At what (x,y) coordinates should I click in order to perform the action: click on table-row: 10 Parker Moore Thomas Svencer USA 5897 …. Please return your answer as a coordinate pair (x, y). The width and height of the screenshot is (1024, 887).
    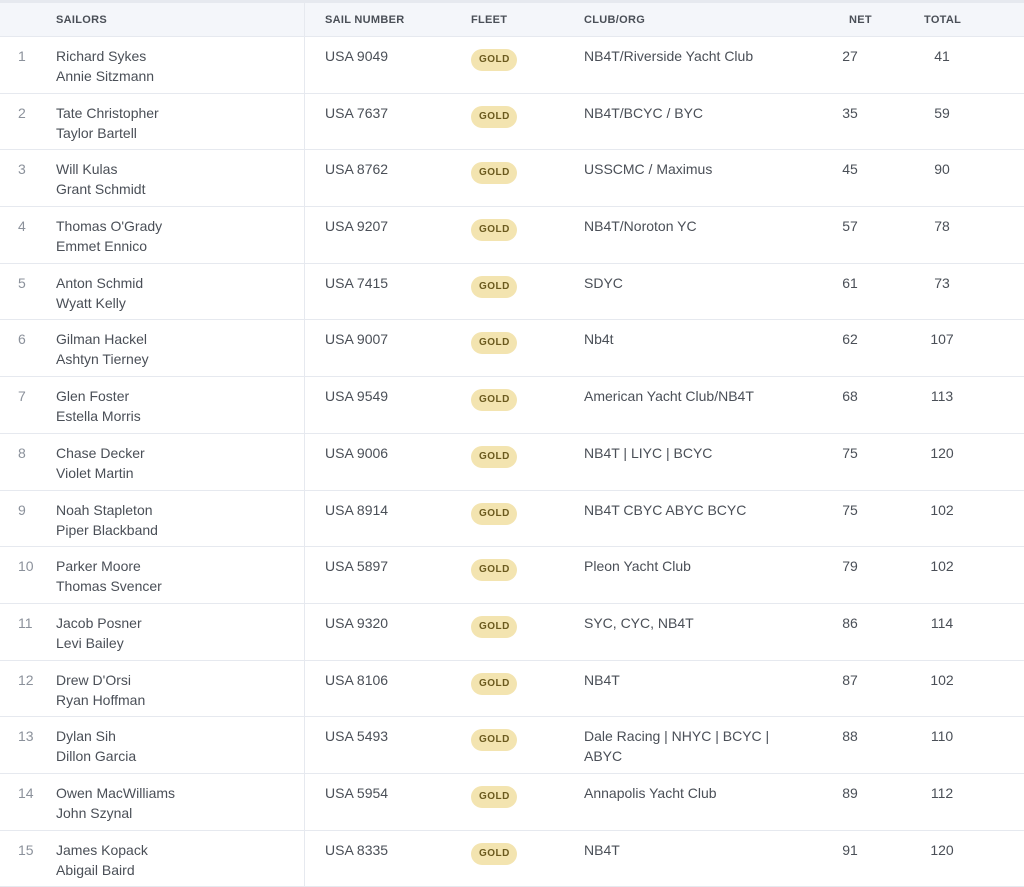
    Looking at the image, I should click on (512, 575).